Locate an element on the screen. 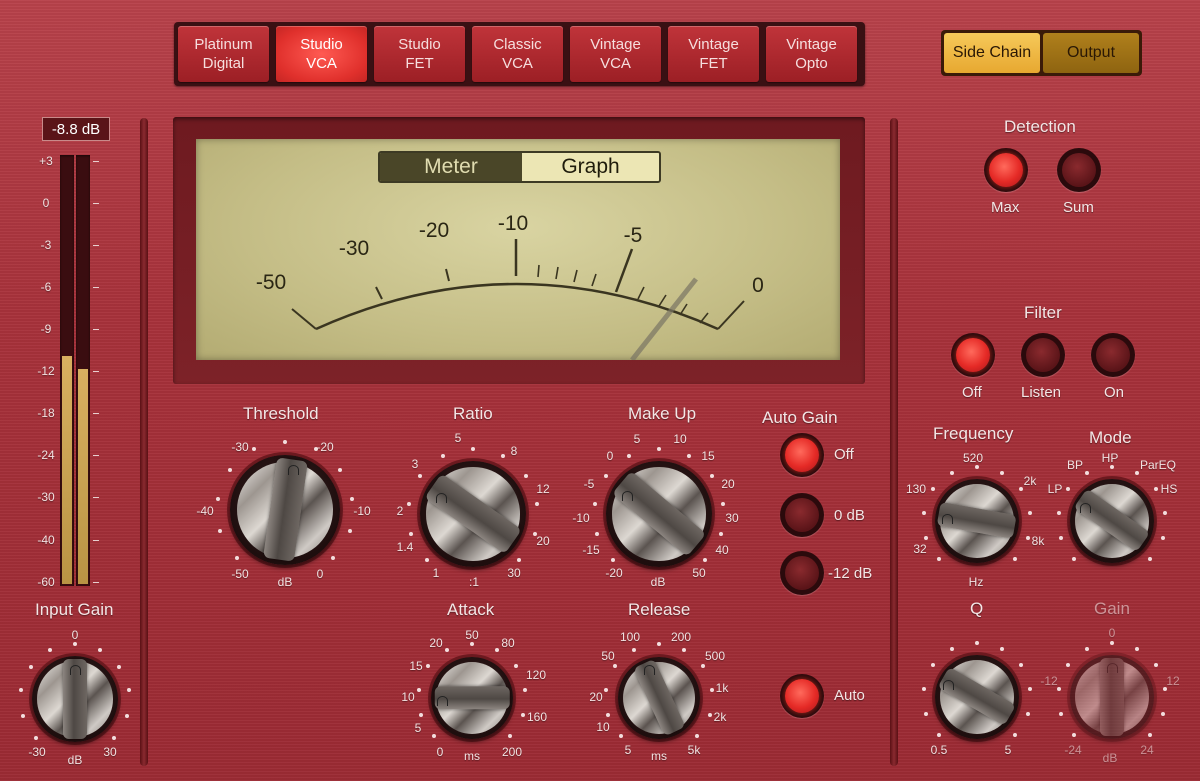 The height and width of the screenshot is (781, 1200). level-fill is located at coordinates (83, 476).